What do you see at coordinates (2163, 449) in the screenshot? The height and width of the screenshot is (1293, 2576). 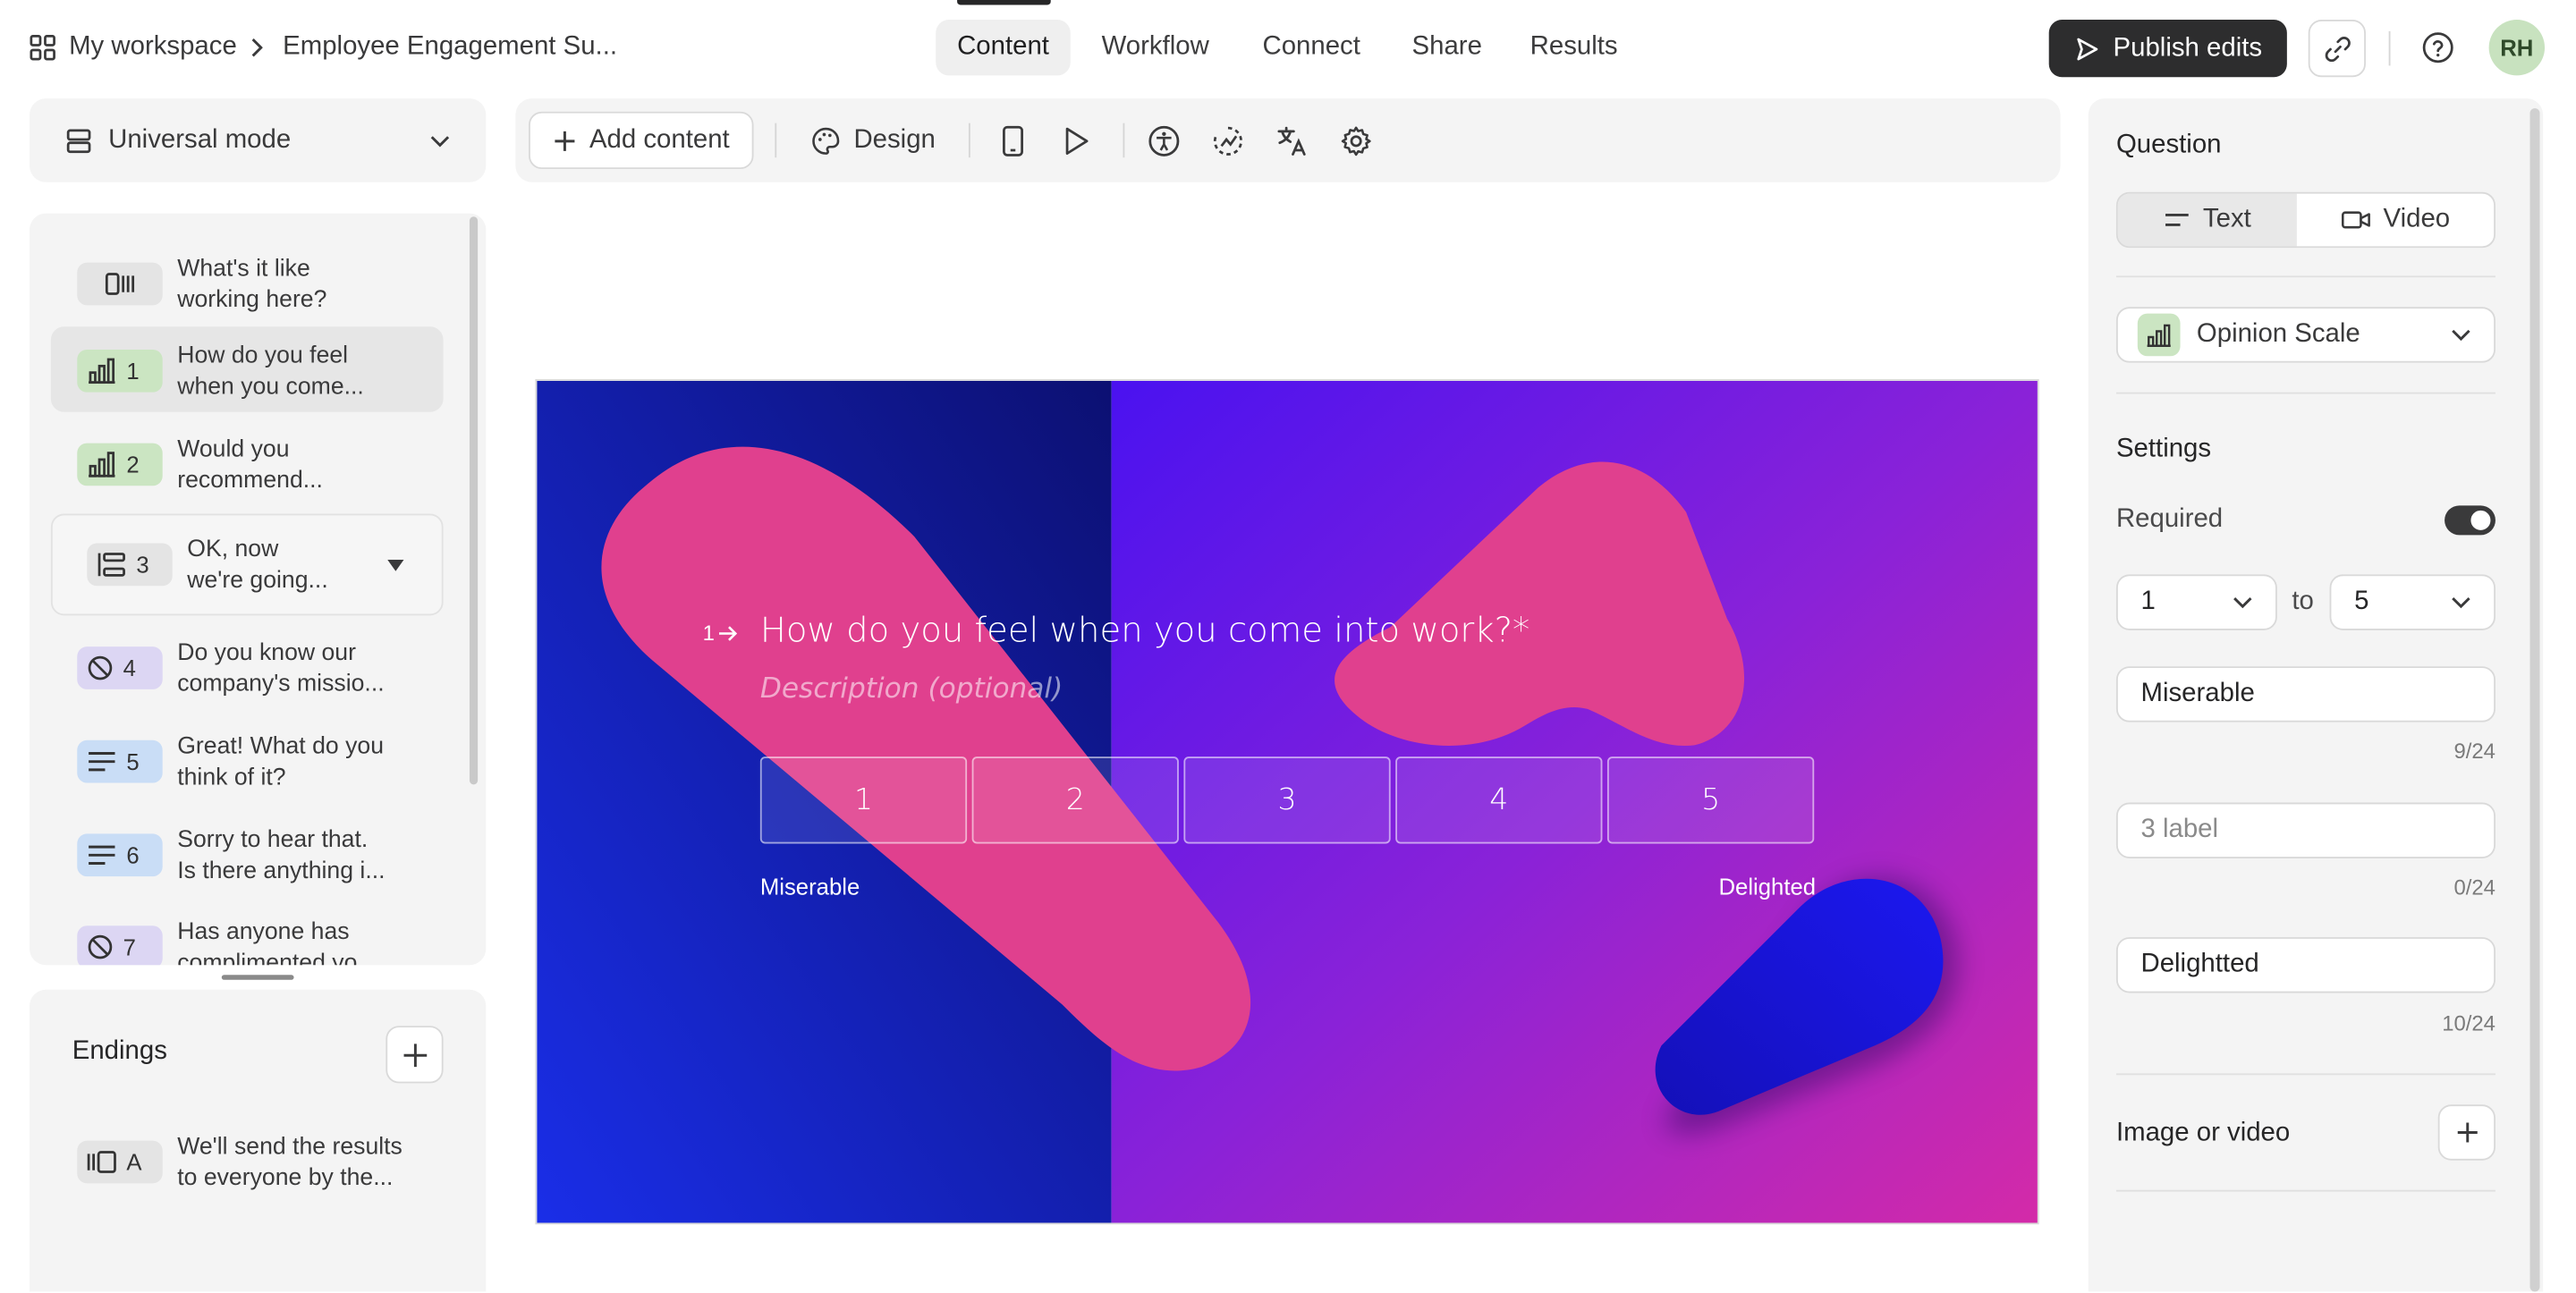 I see `settings-section-title: Settings` at bounding box center [2163, 449].